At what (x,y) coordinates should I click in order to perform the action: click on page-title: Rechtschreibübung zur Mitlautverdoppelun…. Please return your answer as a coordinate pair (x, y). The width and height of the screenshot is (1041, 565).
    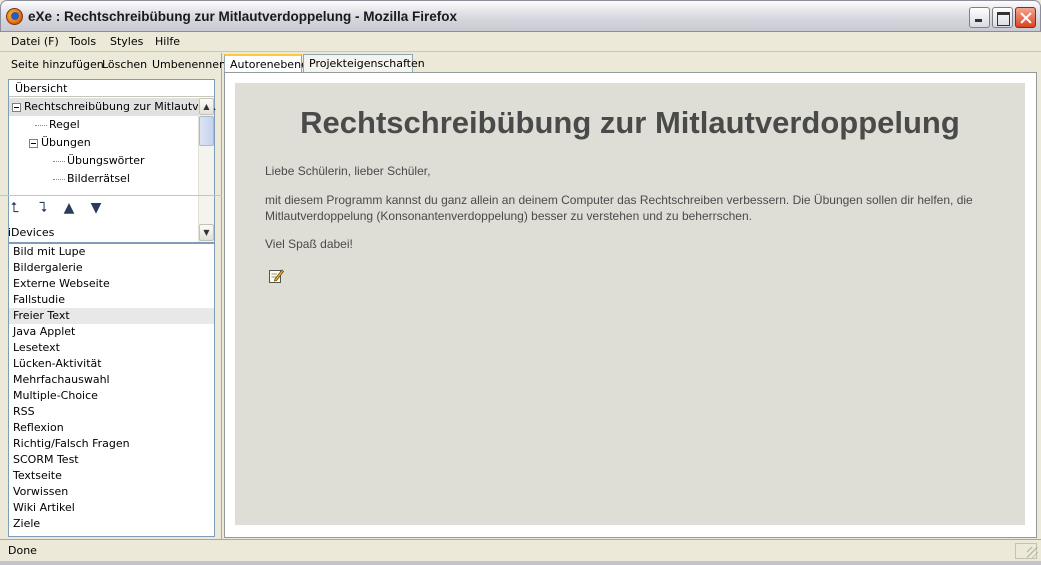
    Looking at the image, I should click on (630, 122).